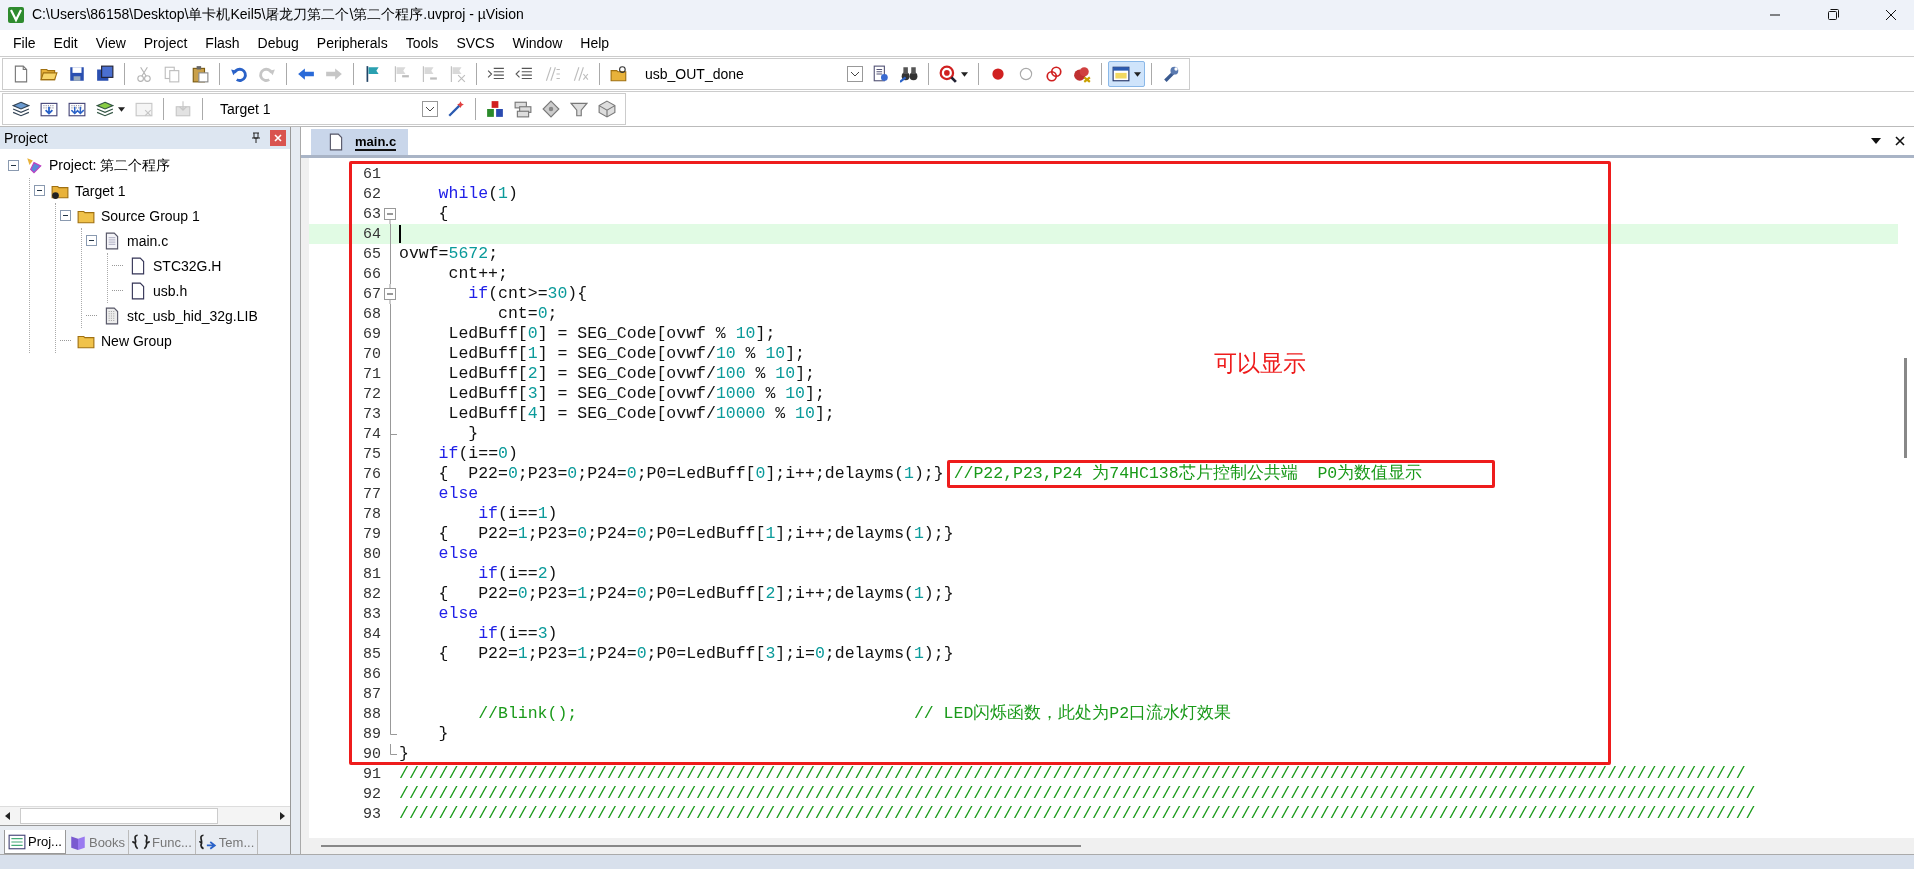 Image resolution: width=1914 pixels, height=869 pixels. What do you see at coordinates (17, 841) in the screenshot?
I see `project-window-icon` at bounding box center [17, 841].